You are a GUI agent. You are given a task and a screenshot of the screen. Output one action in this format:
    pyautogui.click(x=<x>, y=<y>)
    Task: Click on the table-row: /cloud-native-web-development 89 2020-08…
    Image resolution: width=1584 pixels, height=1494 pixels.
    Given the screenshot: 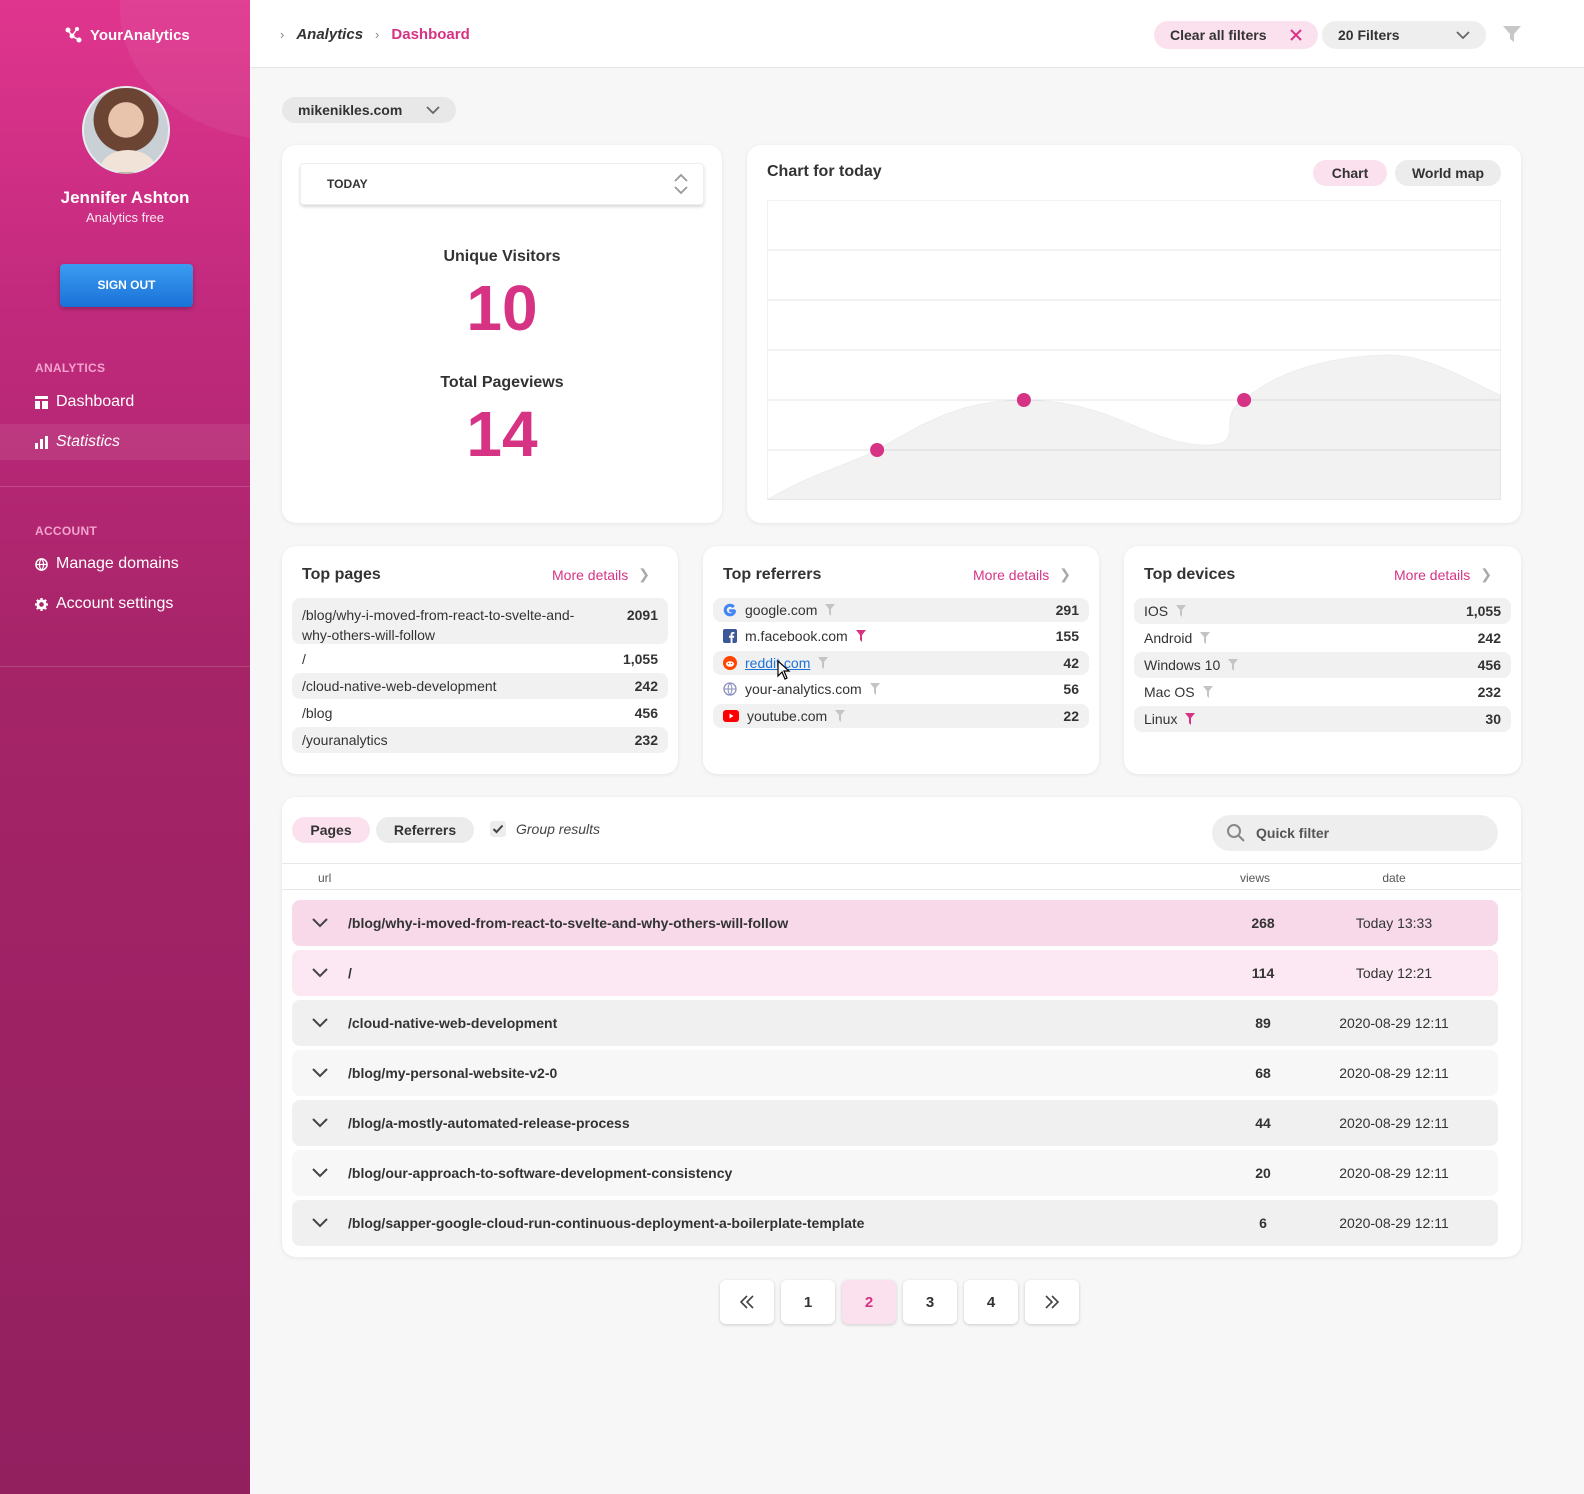 What is the action you would take?
    pyautogui.click(x=895, y=1023)
    